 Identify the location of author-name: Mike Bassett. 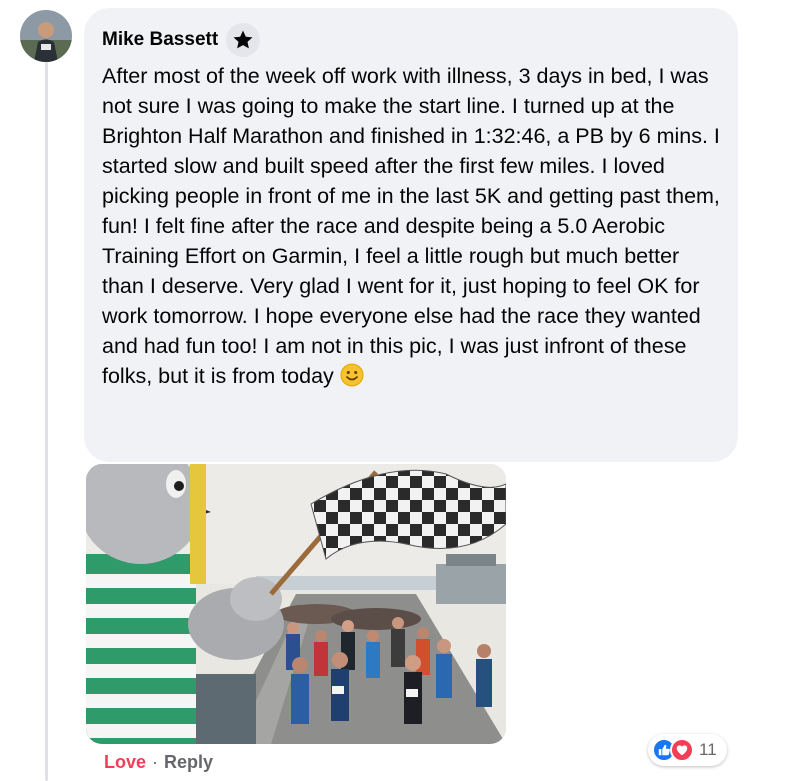
(160, 40).